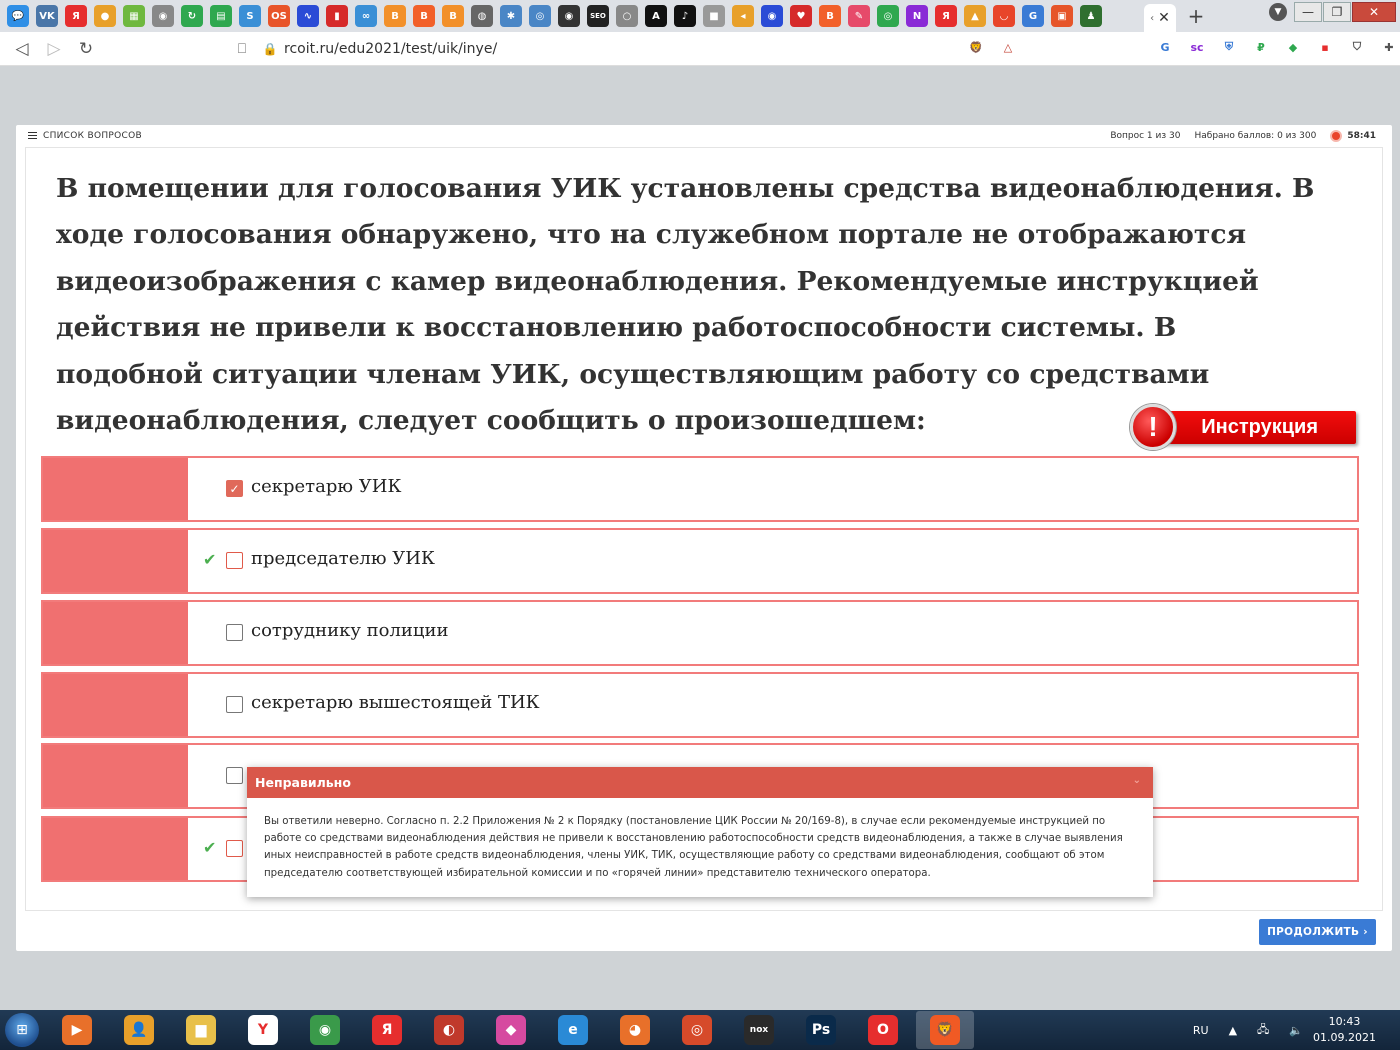 Image resolution: width=1400 pixels, height=1050 pixels. Describe the element at coordinates (591, 49) in the screenshot. I see `address-bar: ⎕ 🔒 rcoit.ru/edu2021/test/uik/inye/` at that location.